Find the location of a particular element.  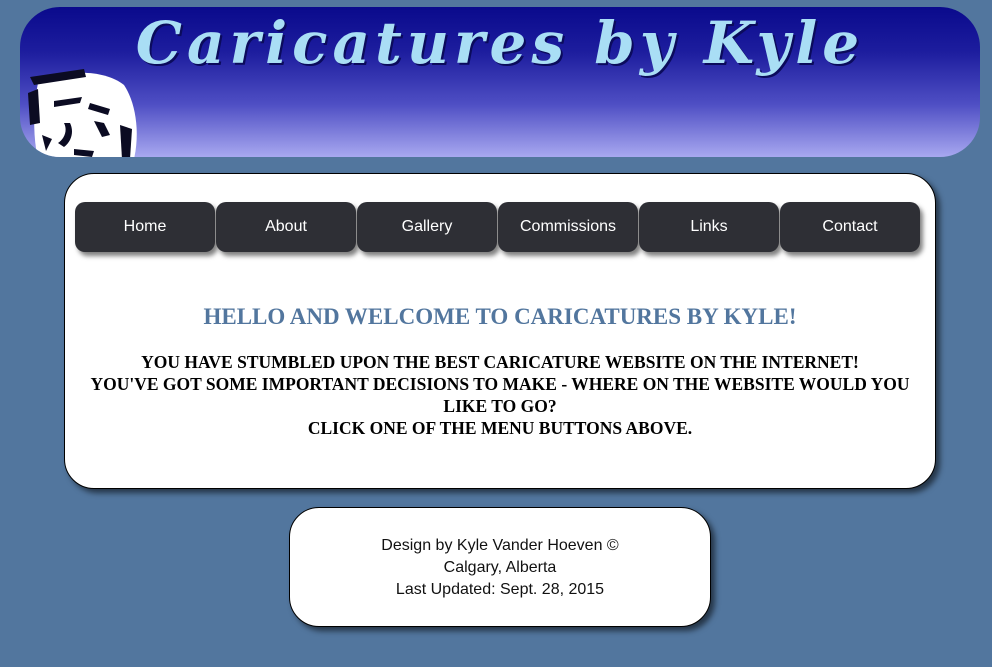

nav-commissions-button: Commissions is located at coordinates (568, 227).